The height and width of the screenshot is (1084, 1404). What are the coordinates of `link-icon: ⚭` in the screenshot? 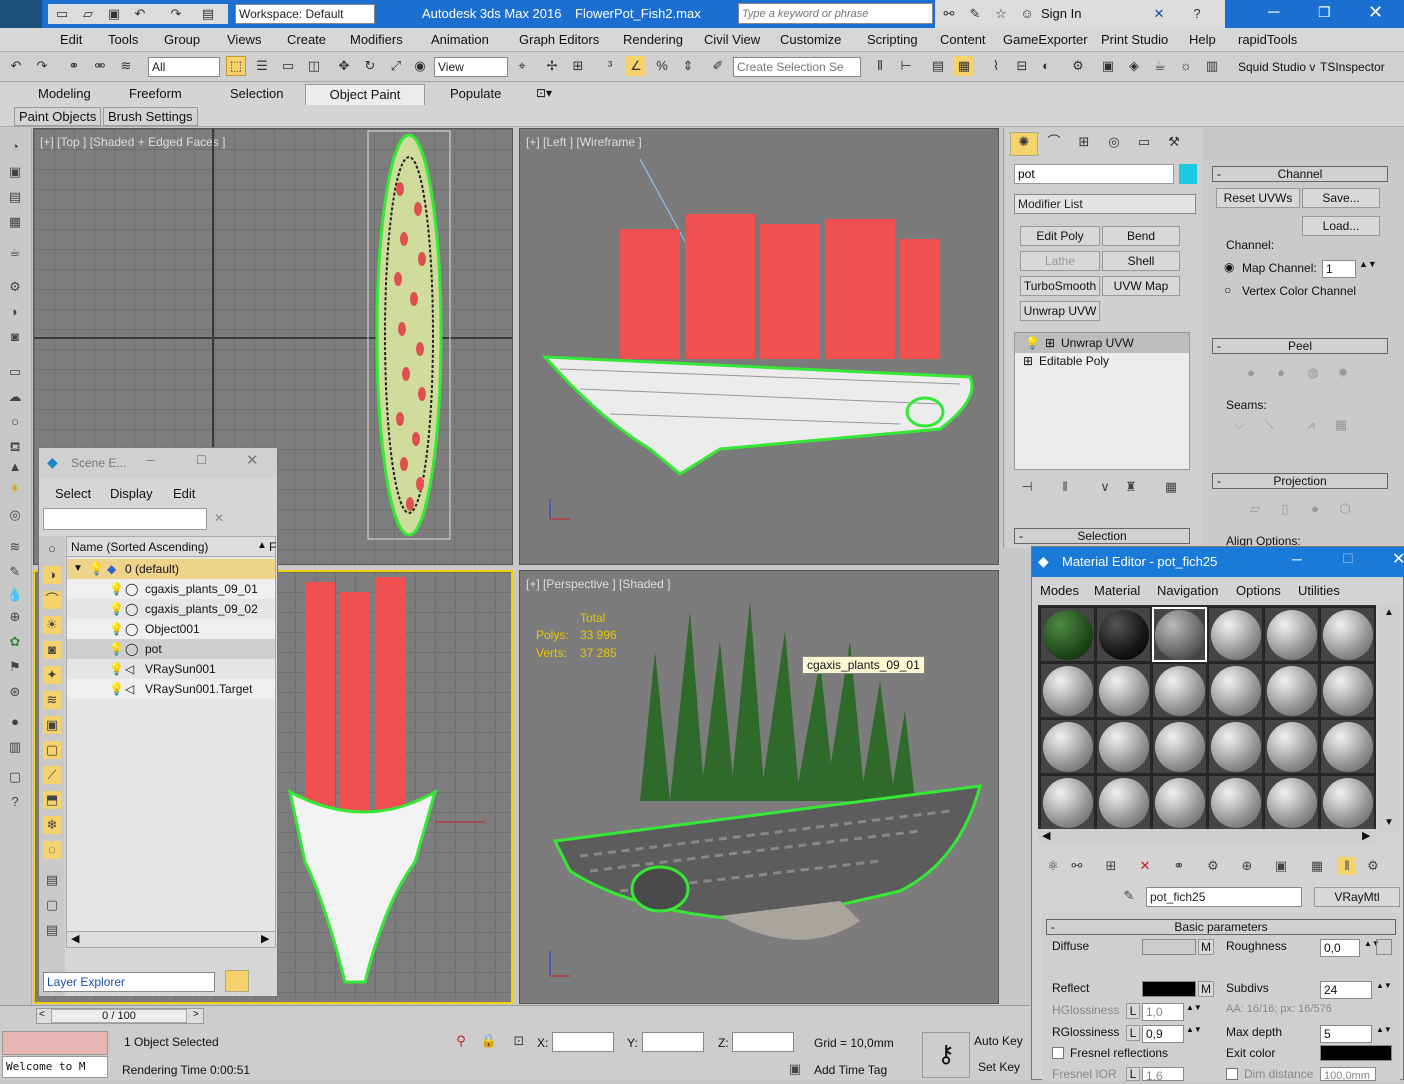 It's located at (74, 66).